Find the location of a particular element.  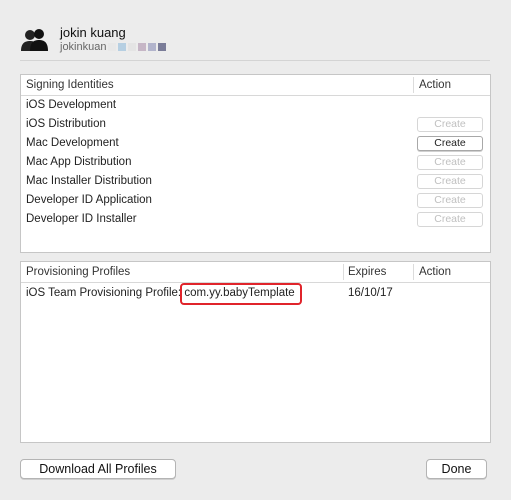

identity-label: Mac Development is located at coordinates (72, 143).